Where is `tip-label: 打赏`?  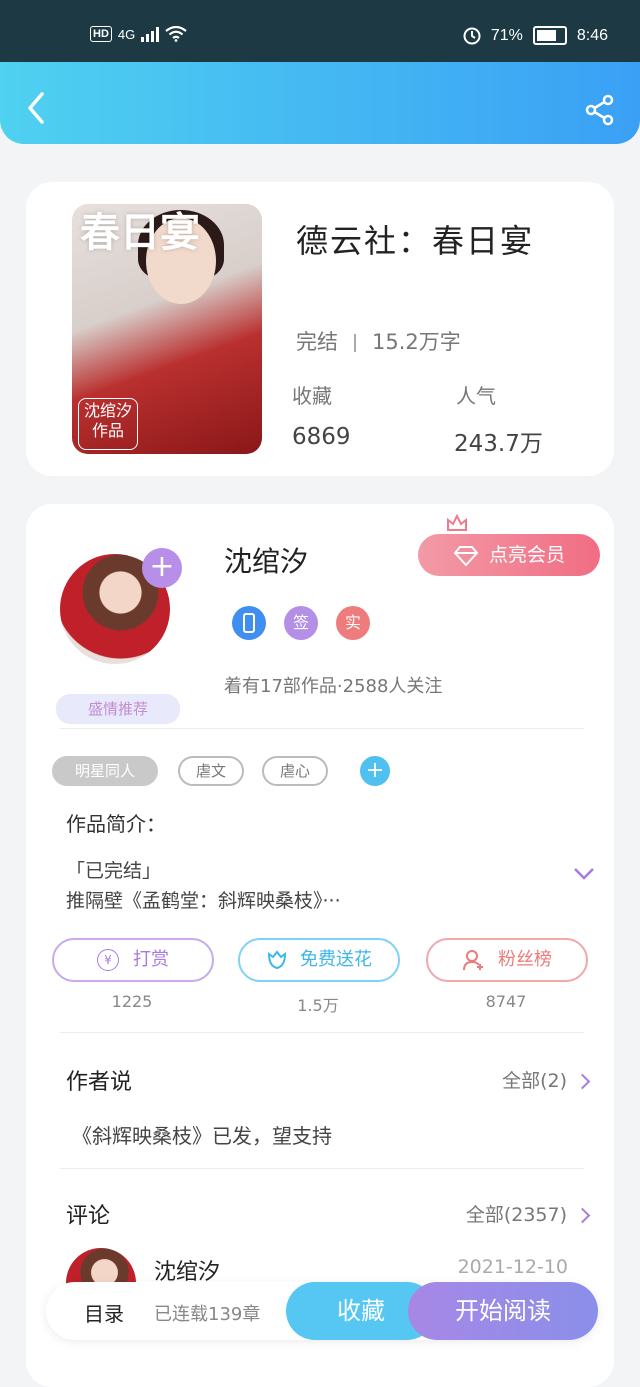
tip-label: 打赏 is located at coordinates (151, 959).